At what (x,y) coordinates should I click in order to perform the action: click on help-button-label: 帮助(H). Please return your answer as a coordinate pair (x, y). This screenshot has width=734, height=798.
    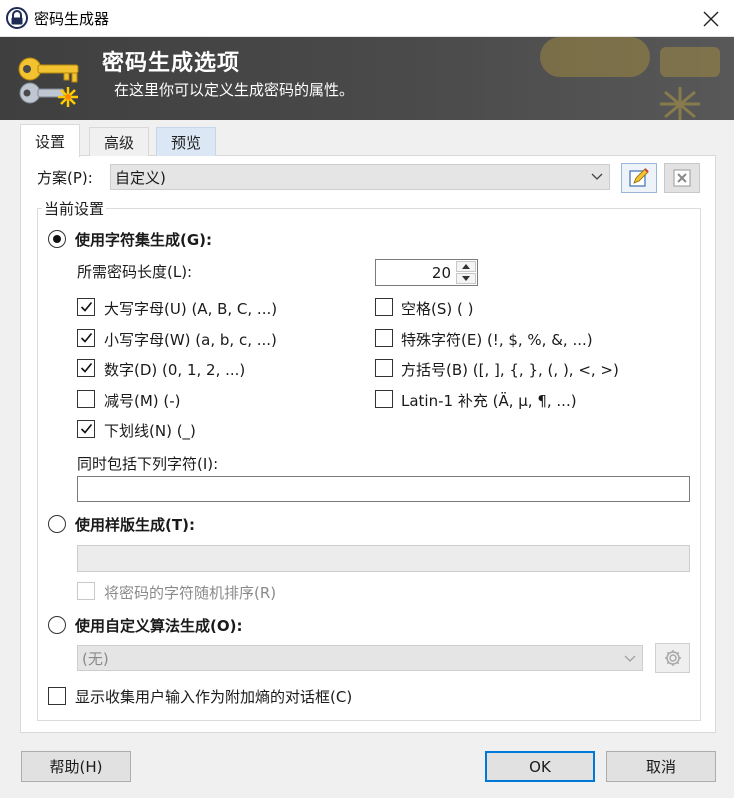
    Looking at the image, I should click on (76, 767).